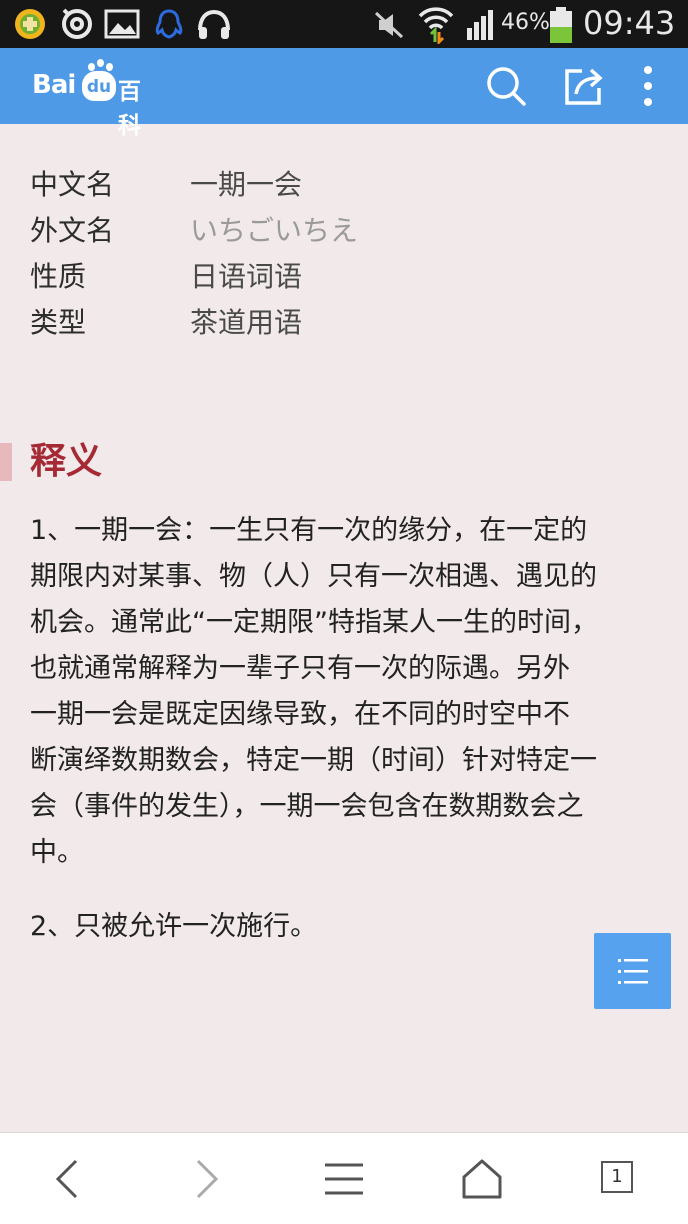 Image resolution: width=688 pixels, height=1224 pixels. What do you see at coordinates (246, 276) in the screenshot?
I see `infobox-value: 日语词语` at bounding box center [246, 276].